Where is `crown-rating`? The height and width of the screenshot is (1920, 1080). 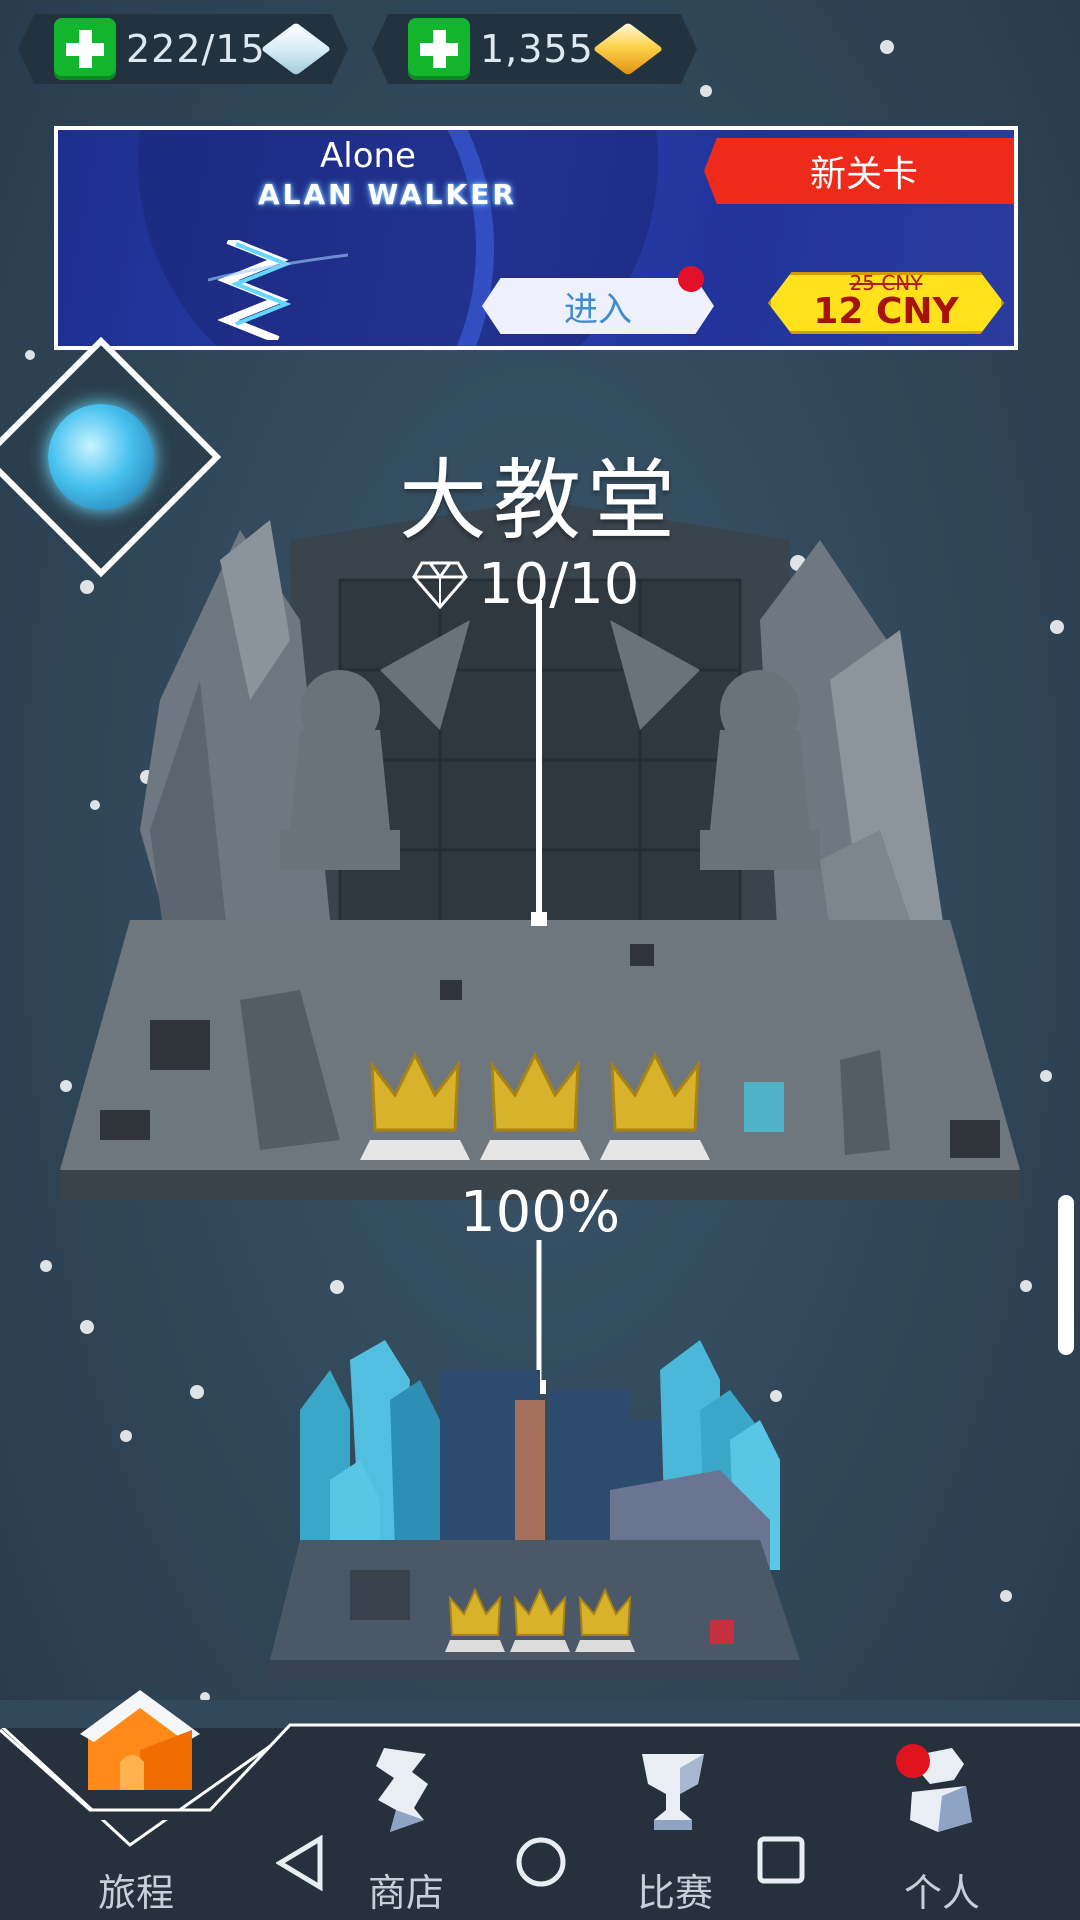
crown-rating is located at coordinates (535, 1105).